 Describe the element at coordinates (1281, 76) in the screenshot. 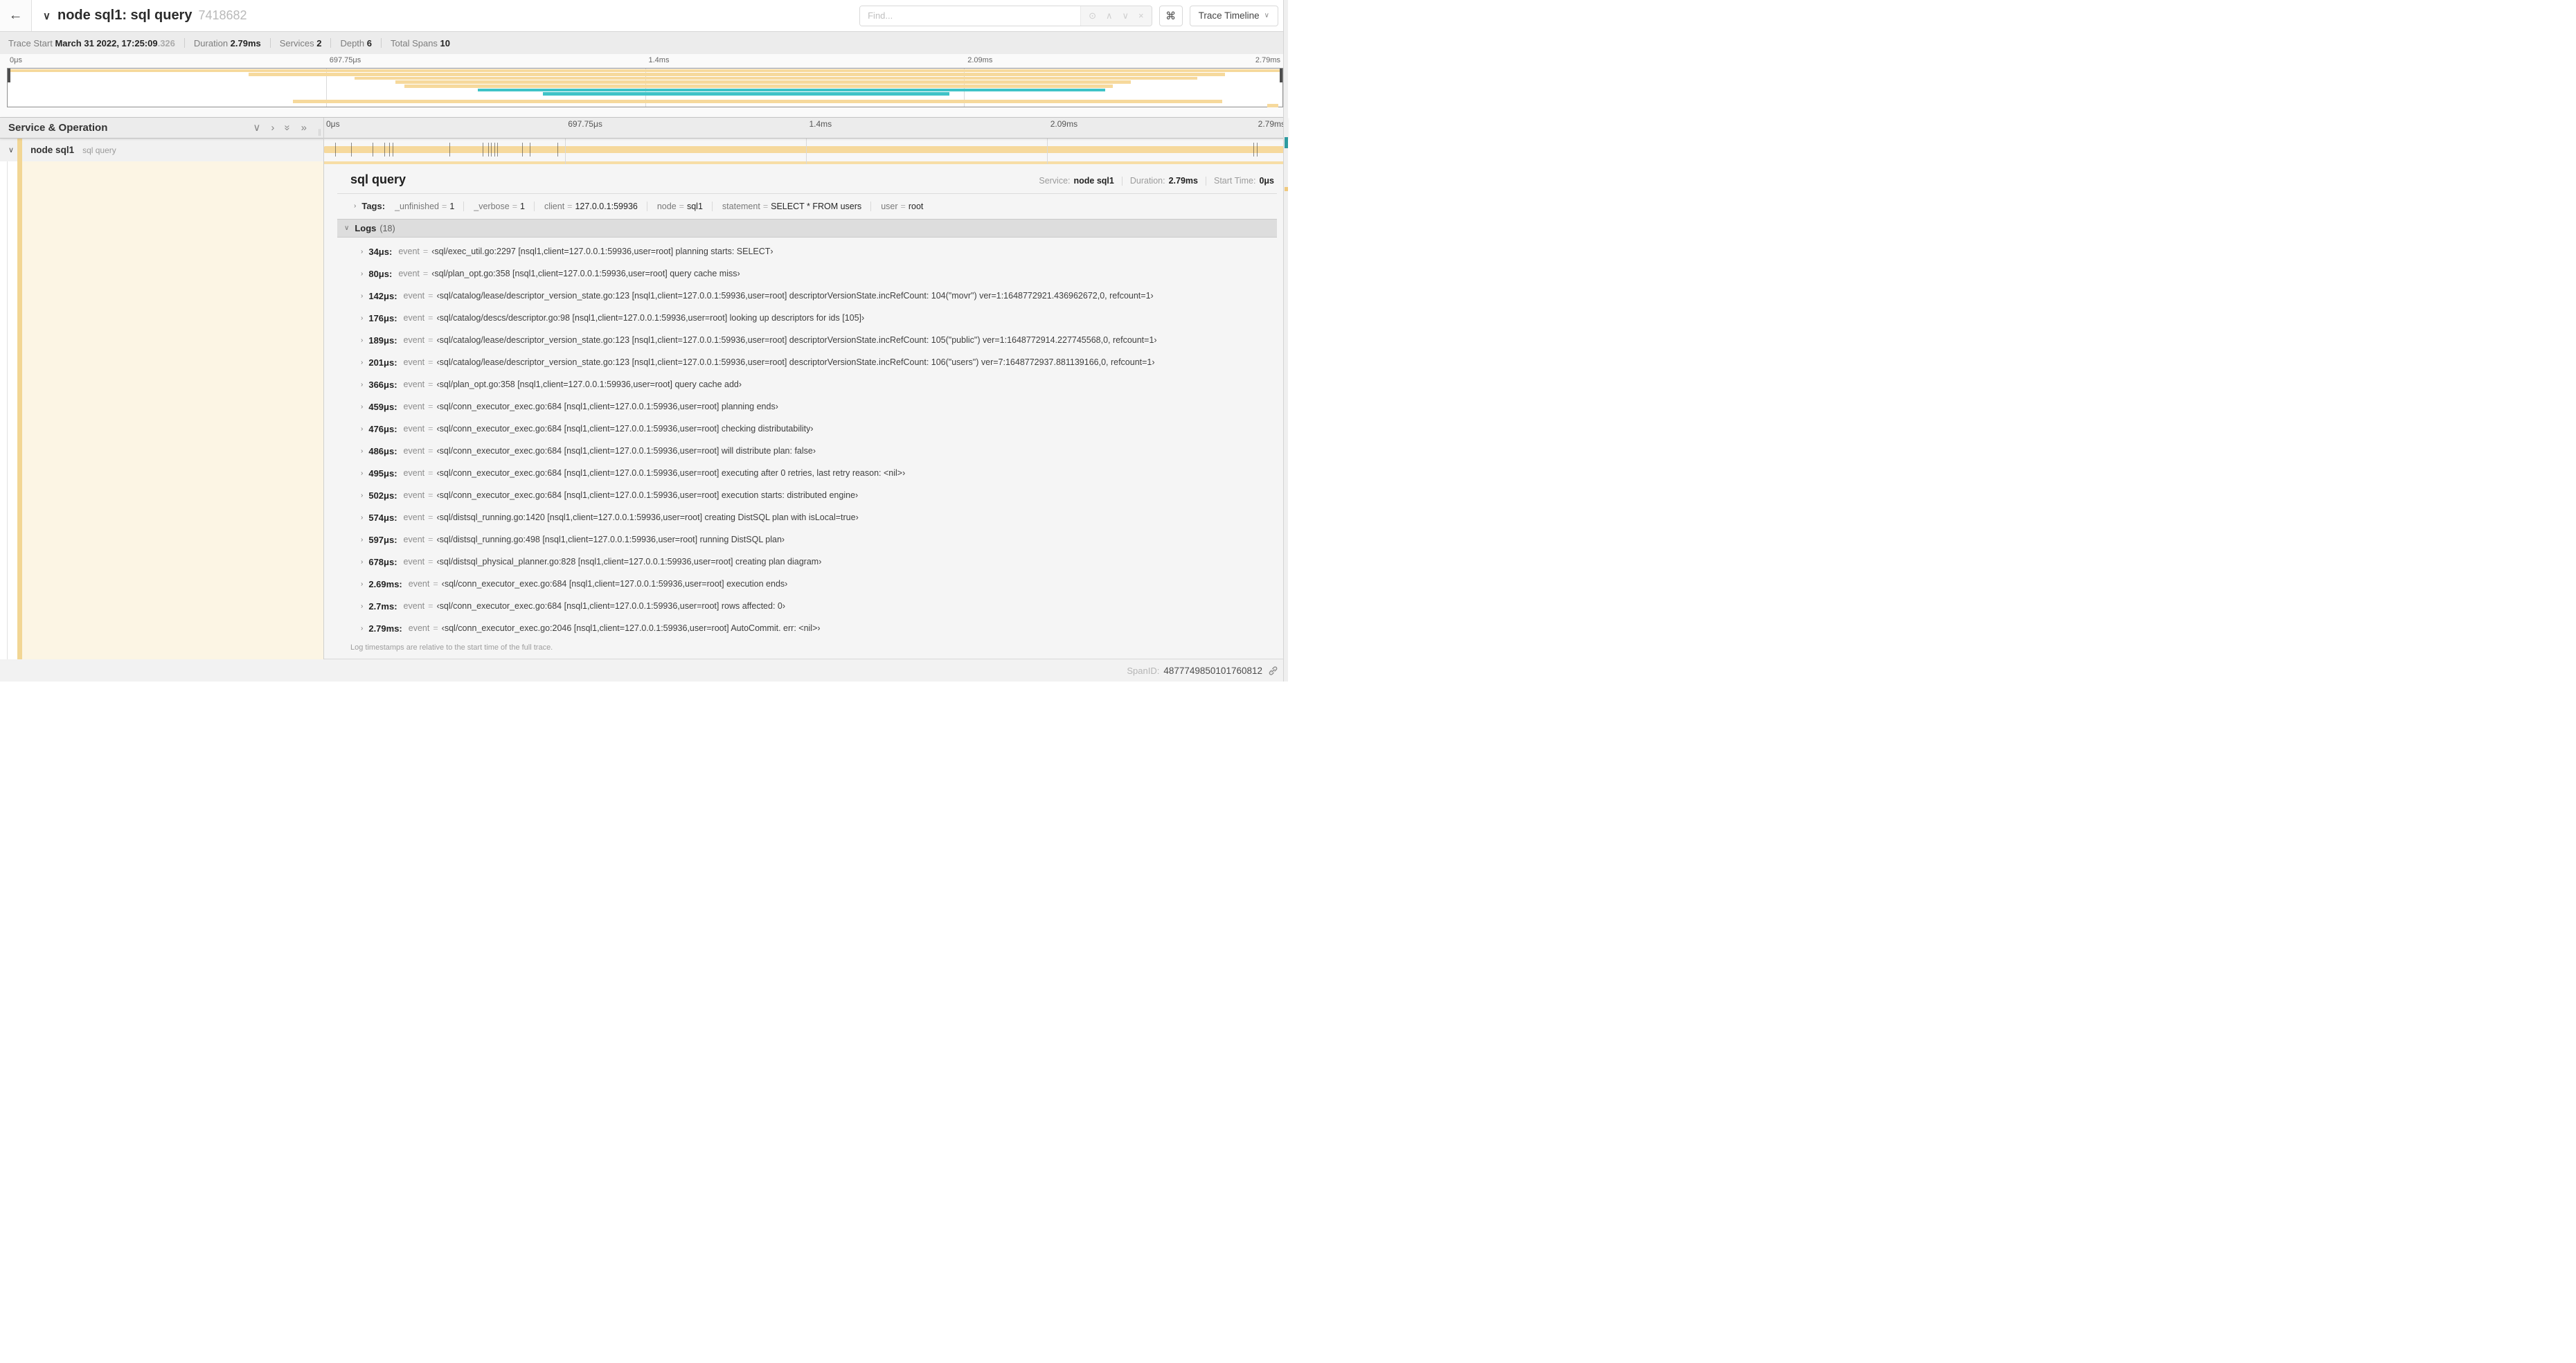

I see `viewrange-scrubber-right` at that location.